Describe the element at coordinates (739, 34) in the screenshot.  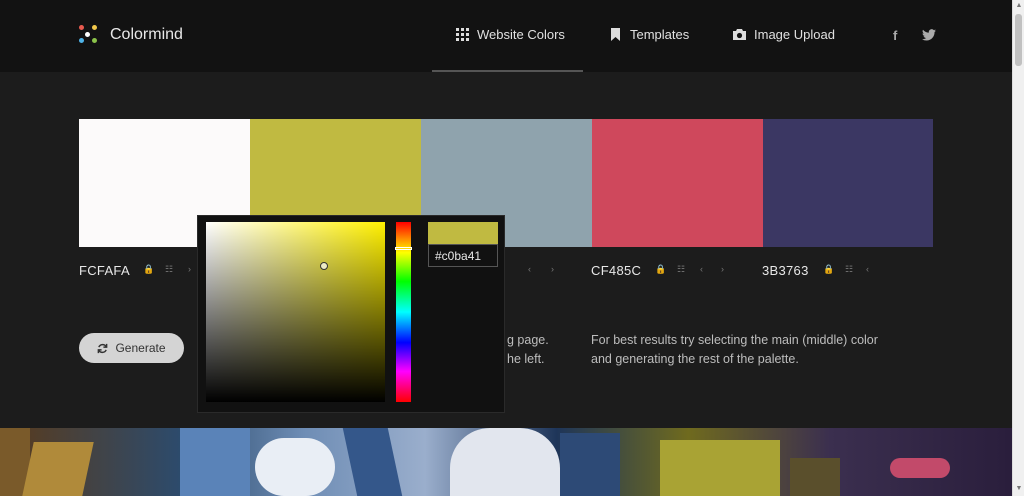
I see `camera-icon` at that location.